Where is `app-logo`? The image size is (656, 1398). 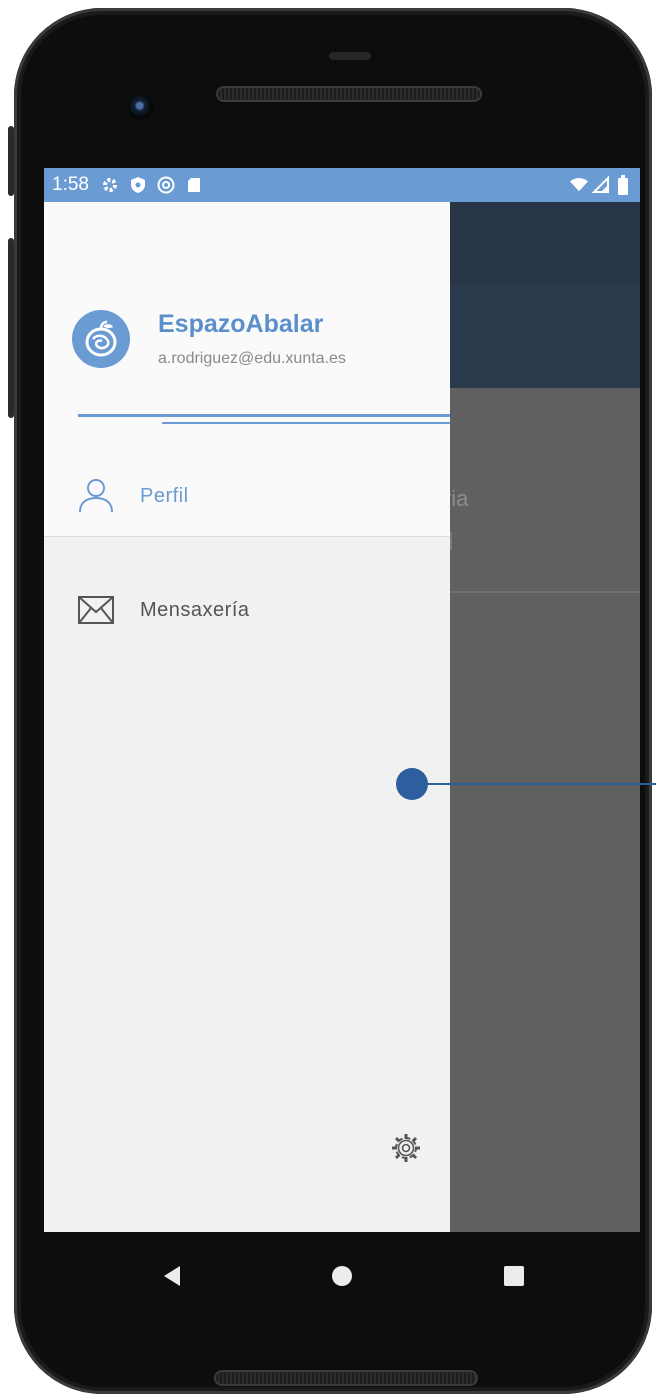 app-logo is located at coordinates (101, 339).